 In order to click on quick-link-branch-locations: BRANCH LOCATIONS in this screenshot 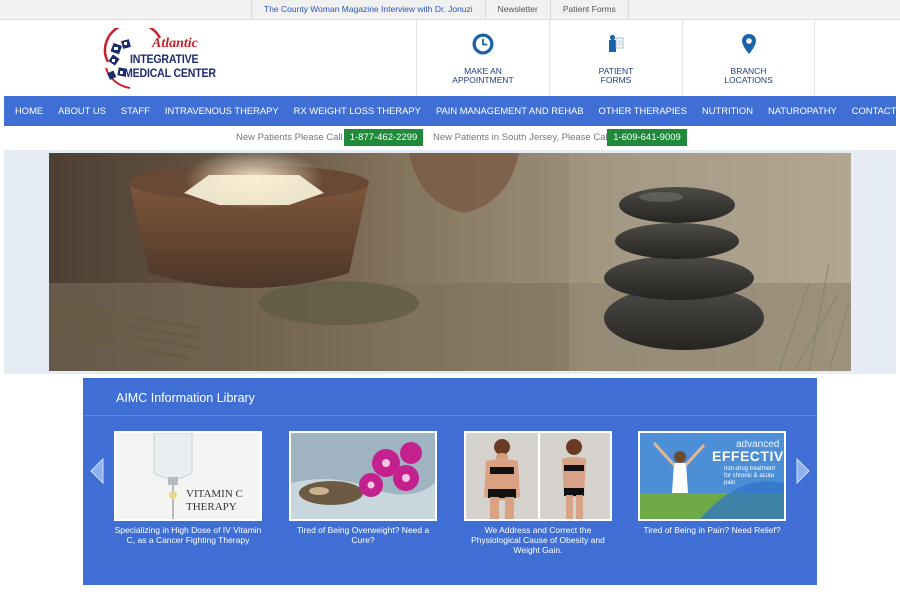, I will do `click(748, 58)`.